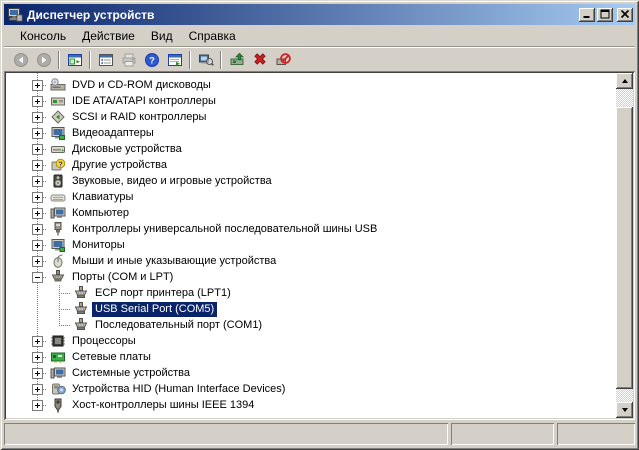 The image size is (639, 450). Describe the element at coordinates (163, 405) in the screenshot. I see `tree-item-label: Хост-контроллеры шины IEEE 1394` at that location.